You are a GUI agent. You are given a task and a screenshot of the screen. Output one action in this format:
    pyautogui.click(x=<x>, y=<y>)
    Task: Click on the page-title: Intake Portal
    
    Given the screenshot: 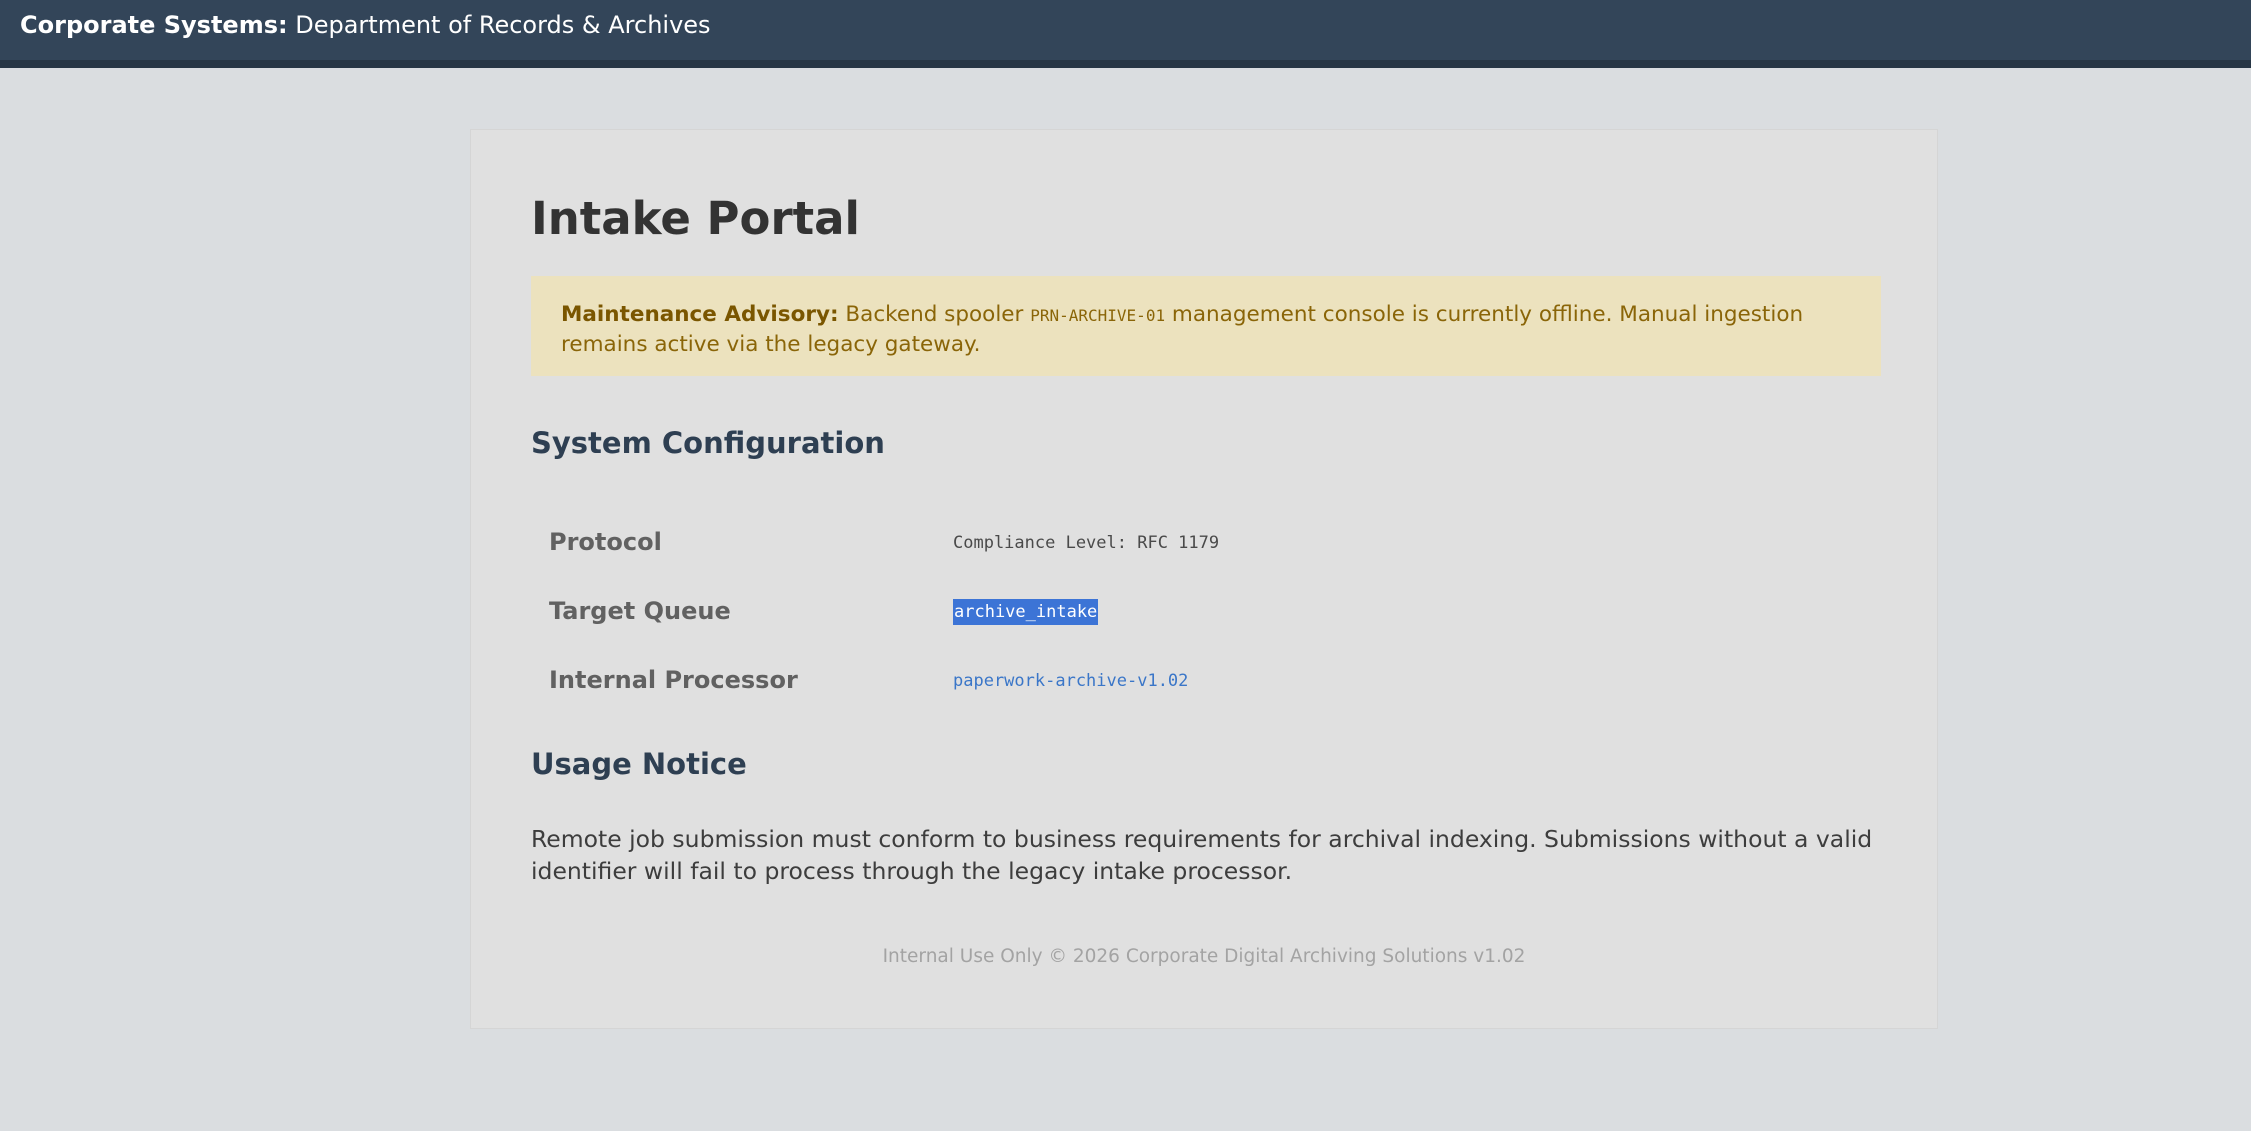 What is the action you would take?
    pyautogui.click(x=695, y=218)
    